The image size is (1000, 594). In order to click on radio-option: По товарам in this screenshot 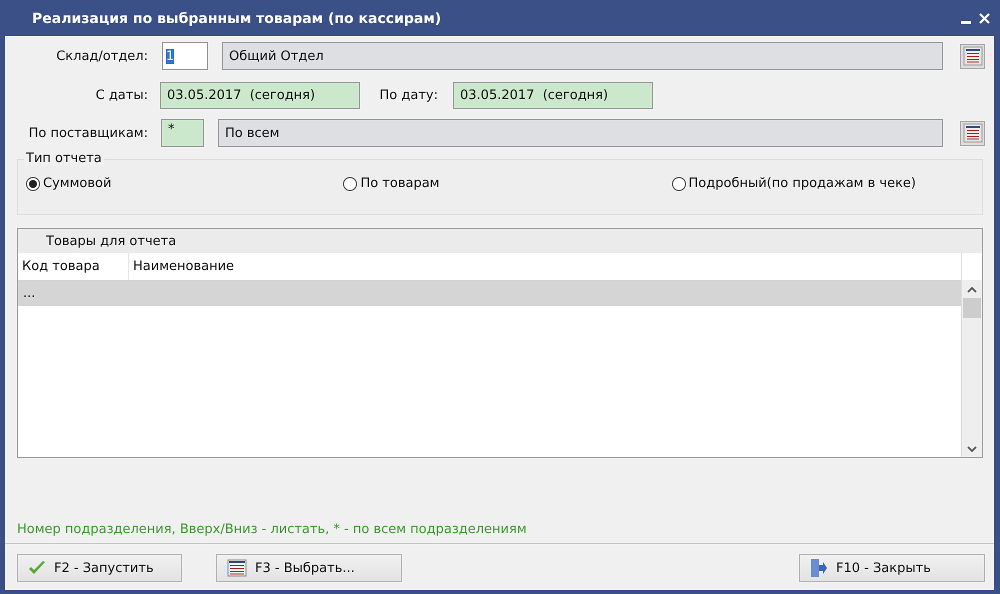, I will do `click(391, 183)`.